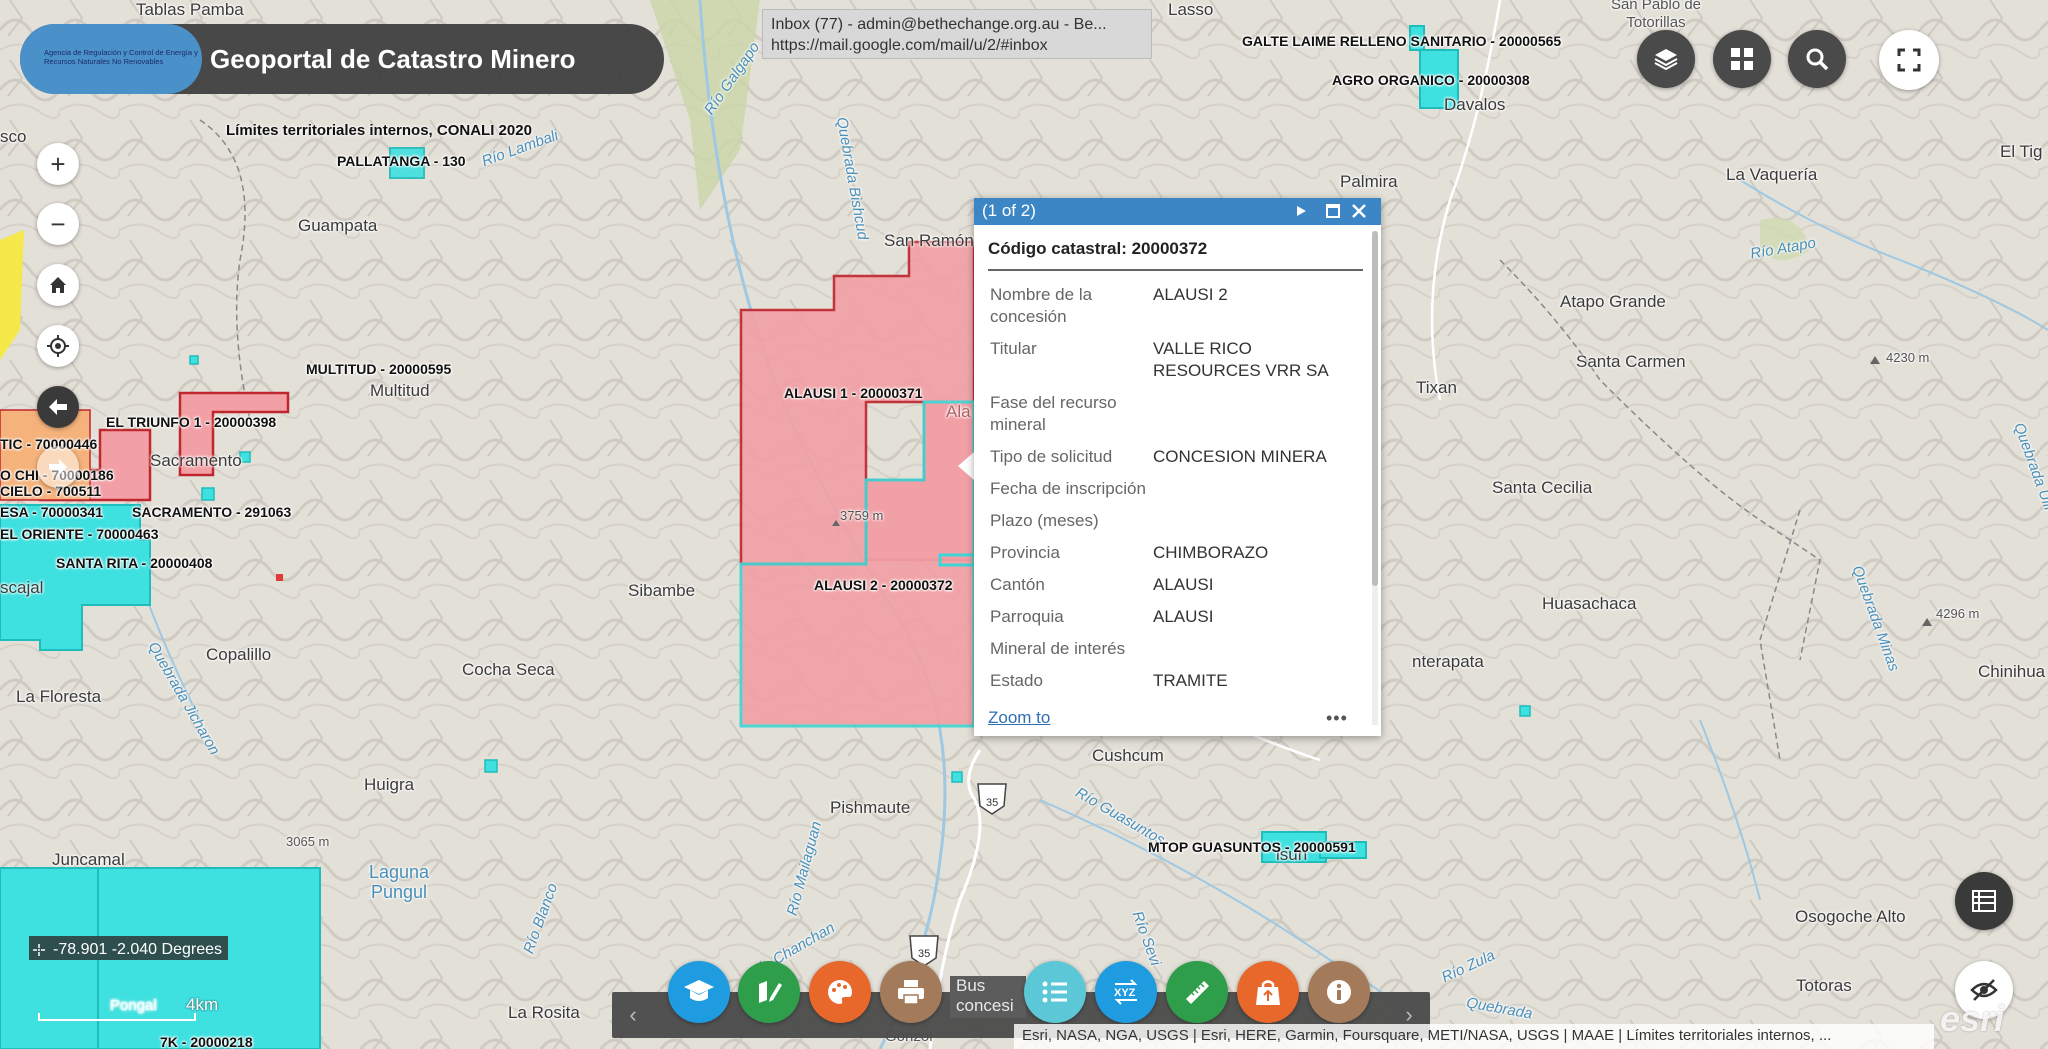 The height and width of the screenshot is (1049, 2048). Describe the element at coordinates (883, 585) in the screenshot. I see `concession-label: ALAUSI 2 - 20000372` at that location.